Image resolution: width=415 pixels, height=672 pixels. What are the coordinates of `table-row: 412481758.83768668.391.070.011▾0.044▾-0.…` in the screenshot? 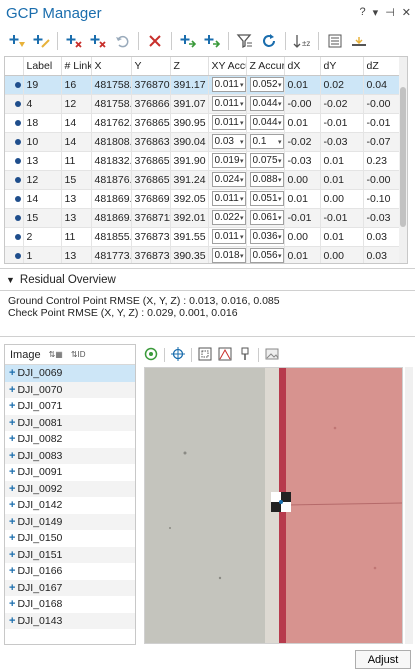 It's located at (204, 104).